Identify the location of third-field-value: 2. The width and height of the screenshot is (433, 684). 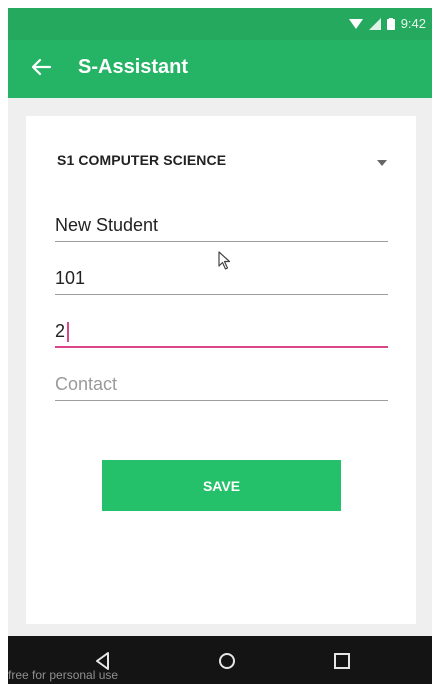
(60, 331).